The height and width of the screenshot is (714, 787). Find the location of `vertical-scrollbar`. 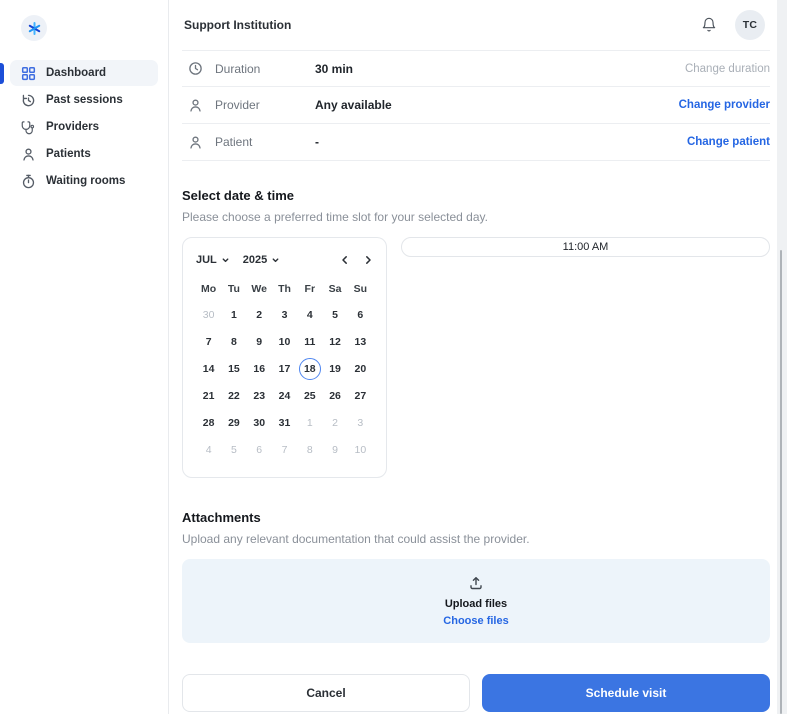

vertical-scrollbar is located at coordinates (781, 482).